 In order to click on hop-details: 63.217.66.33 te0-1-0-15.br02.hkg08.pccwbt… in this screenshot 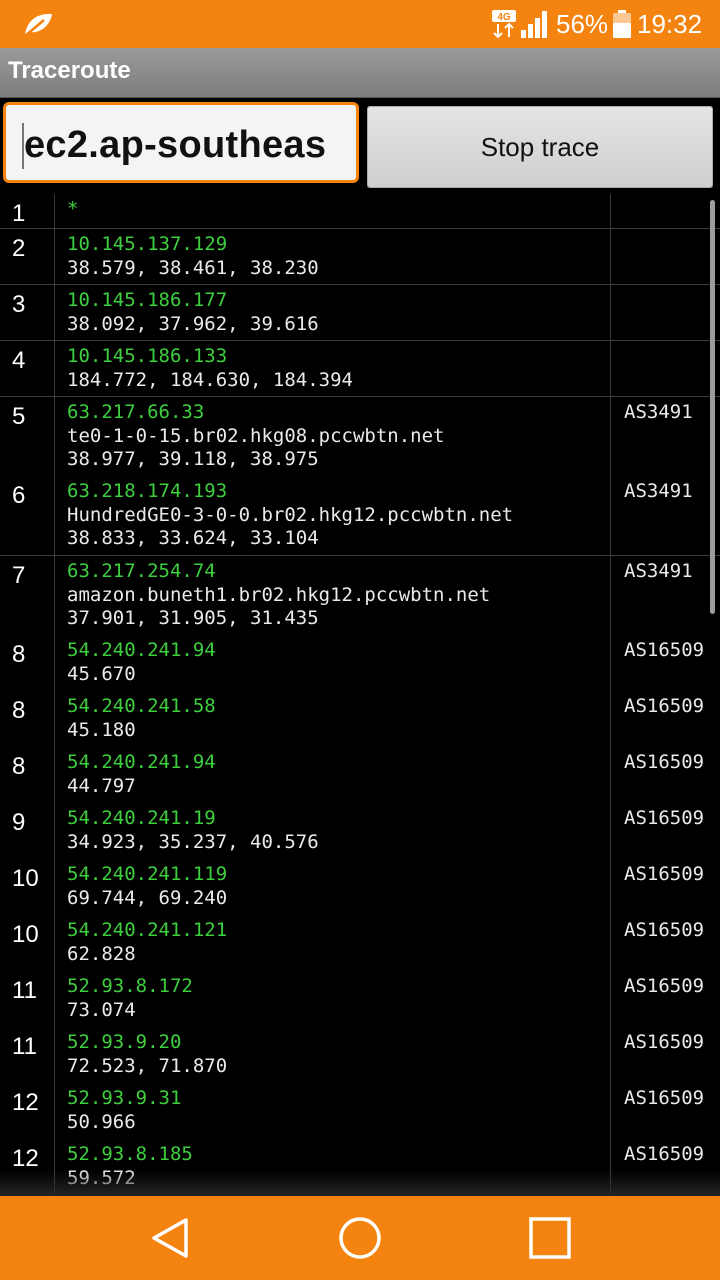, I will do `click(256, 436)`.